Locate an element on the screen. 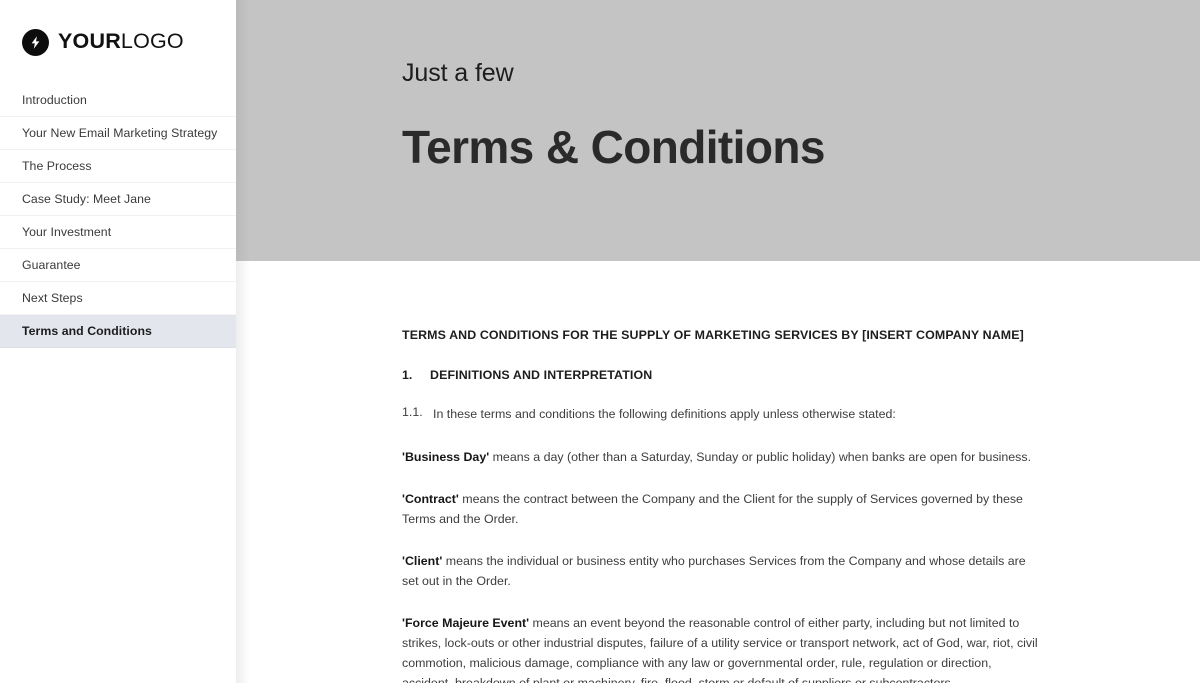 This screenshot has width=1200, height=683. page-title: Terms & Conditions is located at coordinates (613, 146).